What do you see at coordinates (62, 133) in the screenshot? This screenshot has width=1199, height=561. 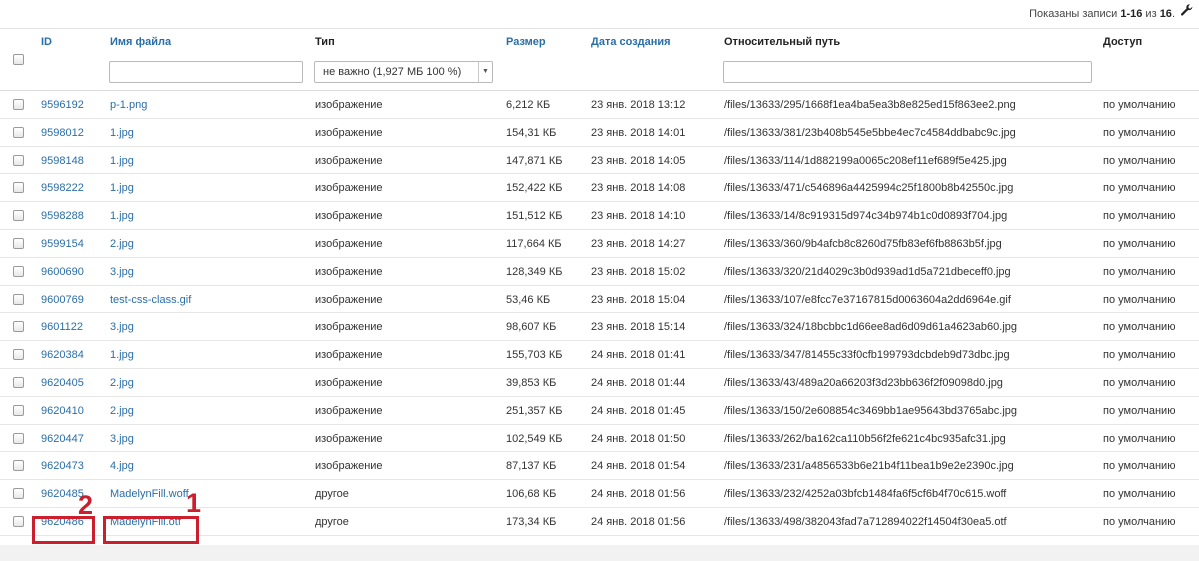 I see `row-id-link: 9598012` at bounding box center [62, 133].